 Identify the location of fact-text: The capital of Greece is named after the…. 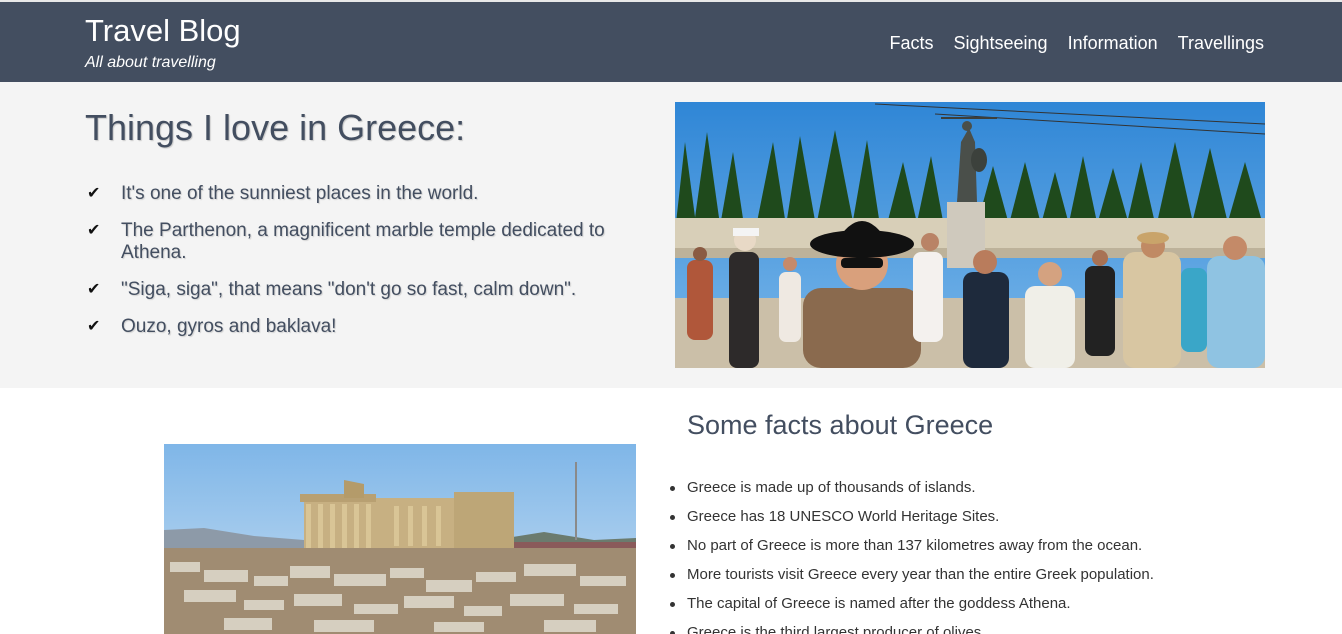
(879, 603).